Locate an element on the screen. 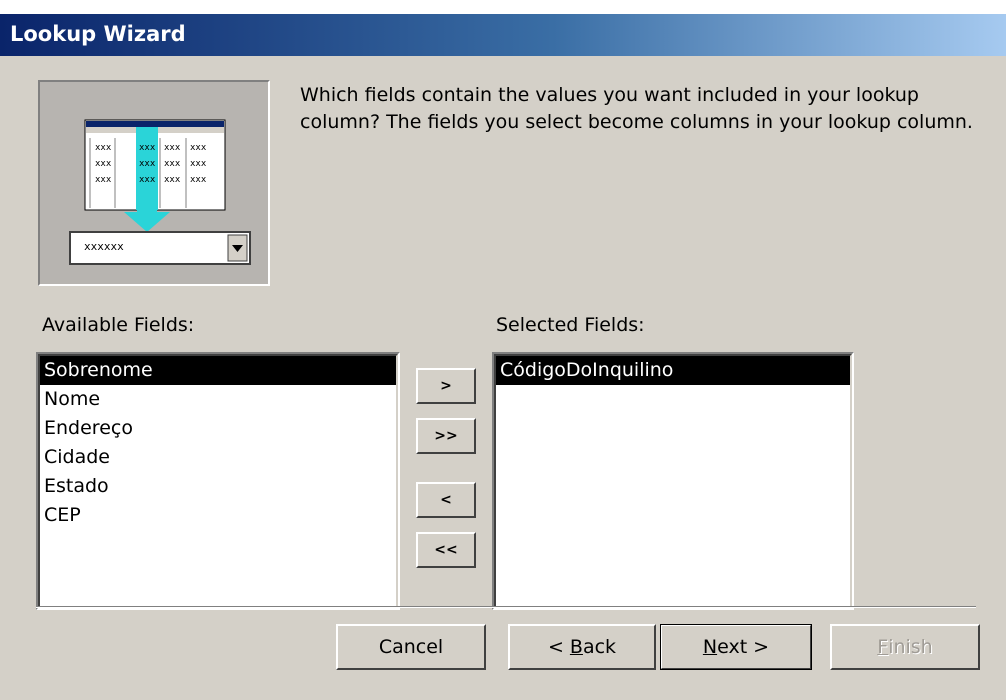  finish-button: Finish is located at coordinates (905, 647).